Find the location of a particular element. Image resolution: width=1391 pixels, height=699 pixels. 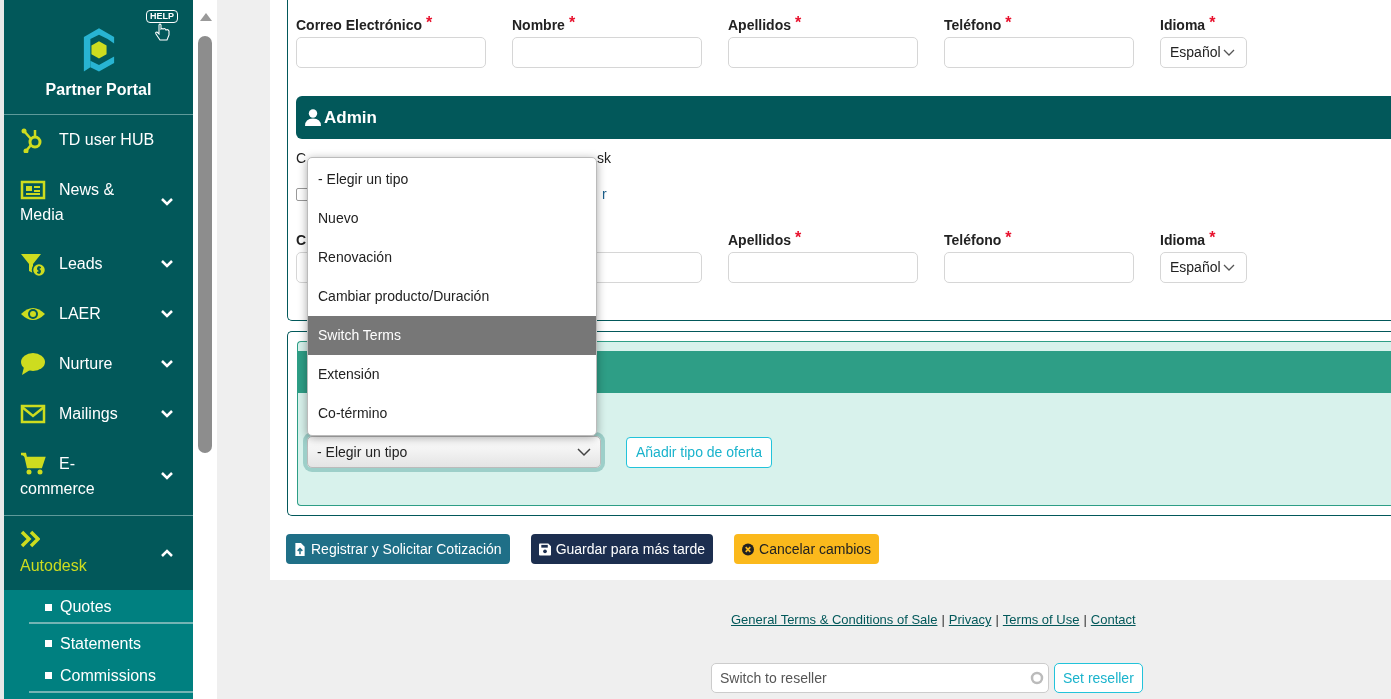

dropdown-option: - Elegir un tipo is located at coordinates (452, 179).